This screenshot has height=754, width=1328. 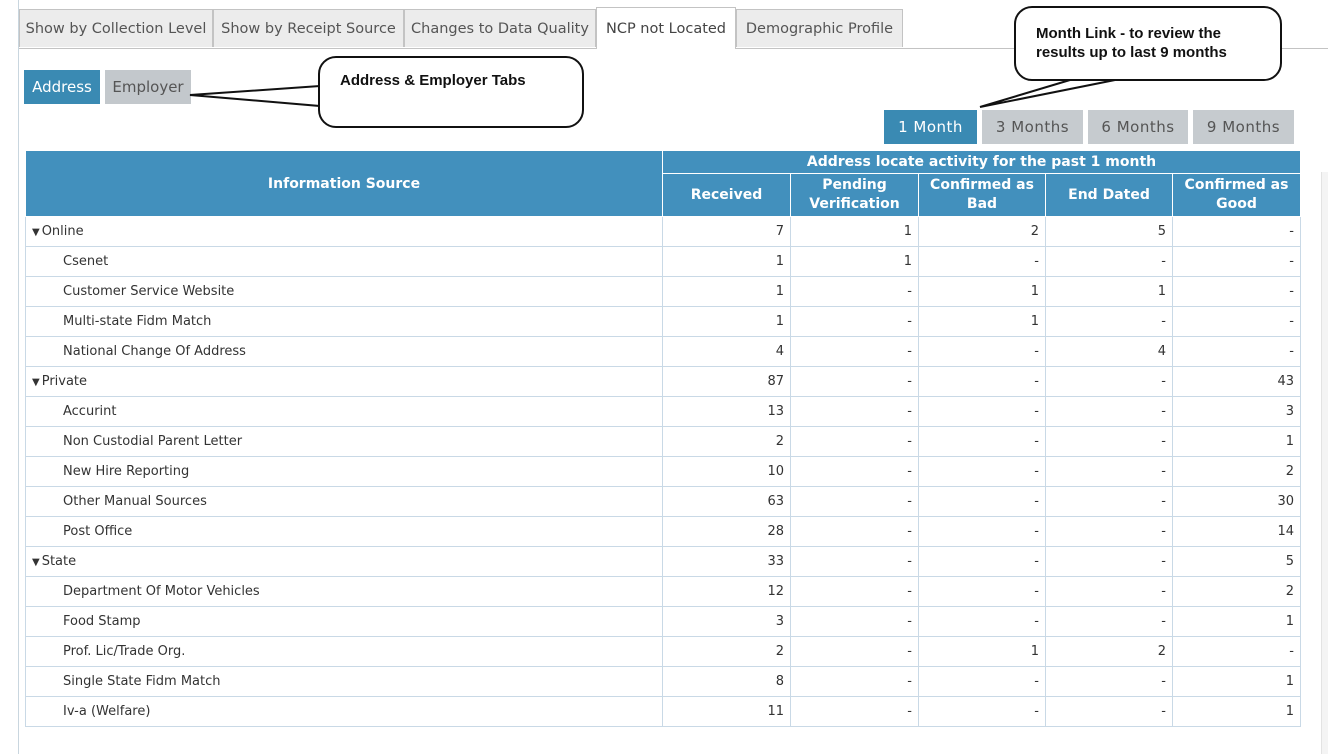 I want to click on value-cell-end-dated: 2, so click(x=1109, y=651).